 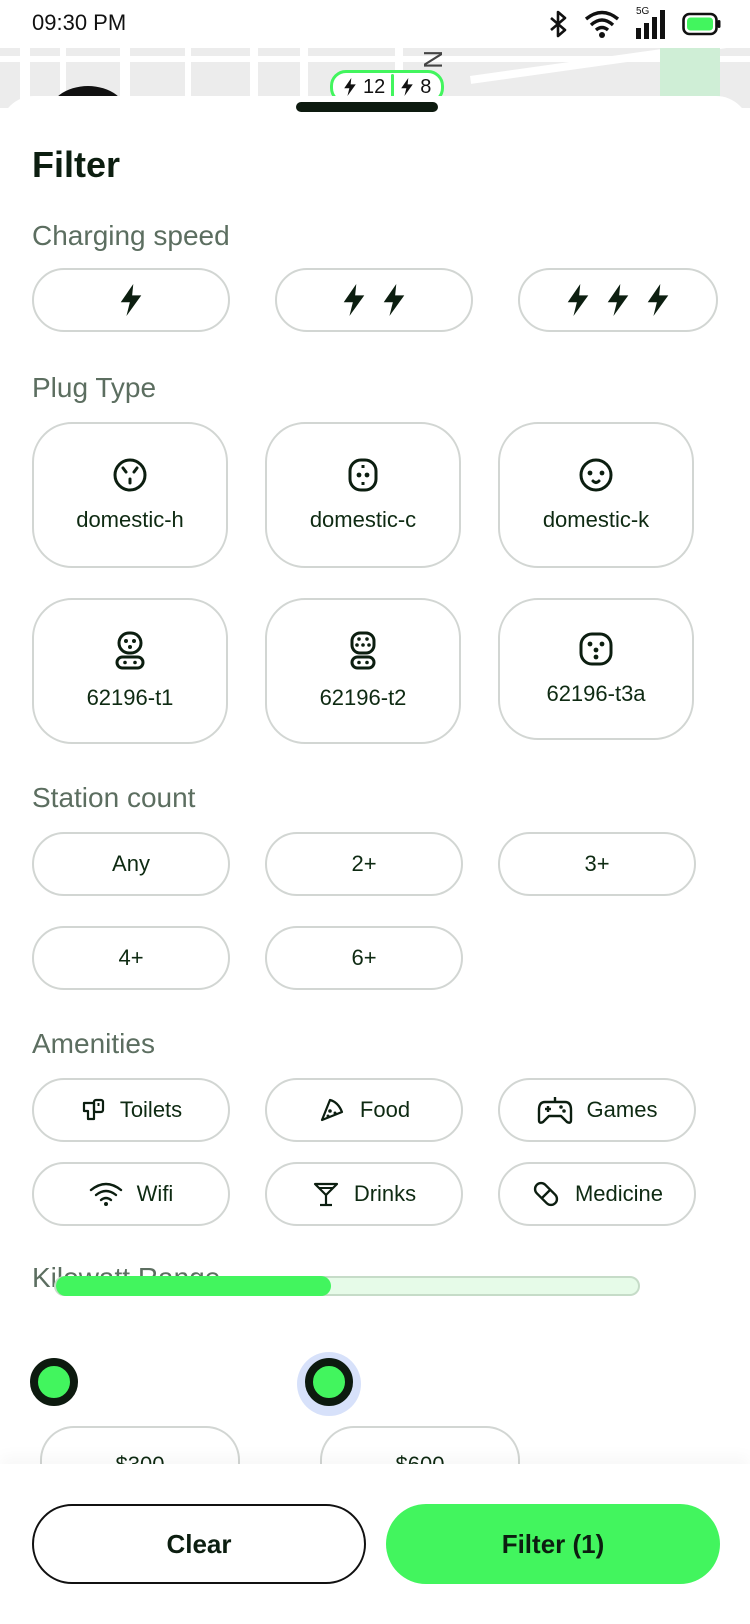 What do you see at coordinates (546, 1194) in the screenshot?
I see `pill-icon` at bounding box center [546, 1194].